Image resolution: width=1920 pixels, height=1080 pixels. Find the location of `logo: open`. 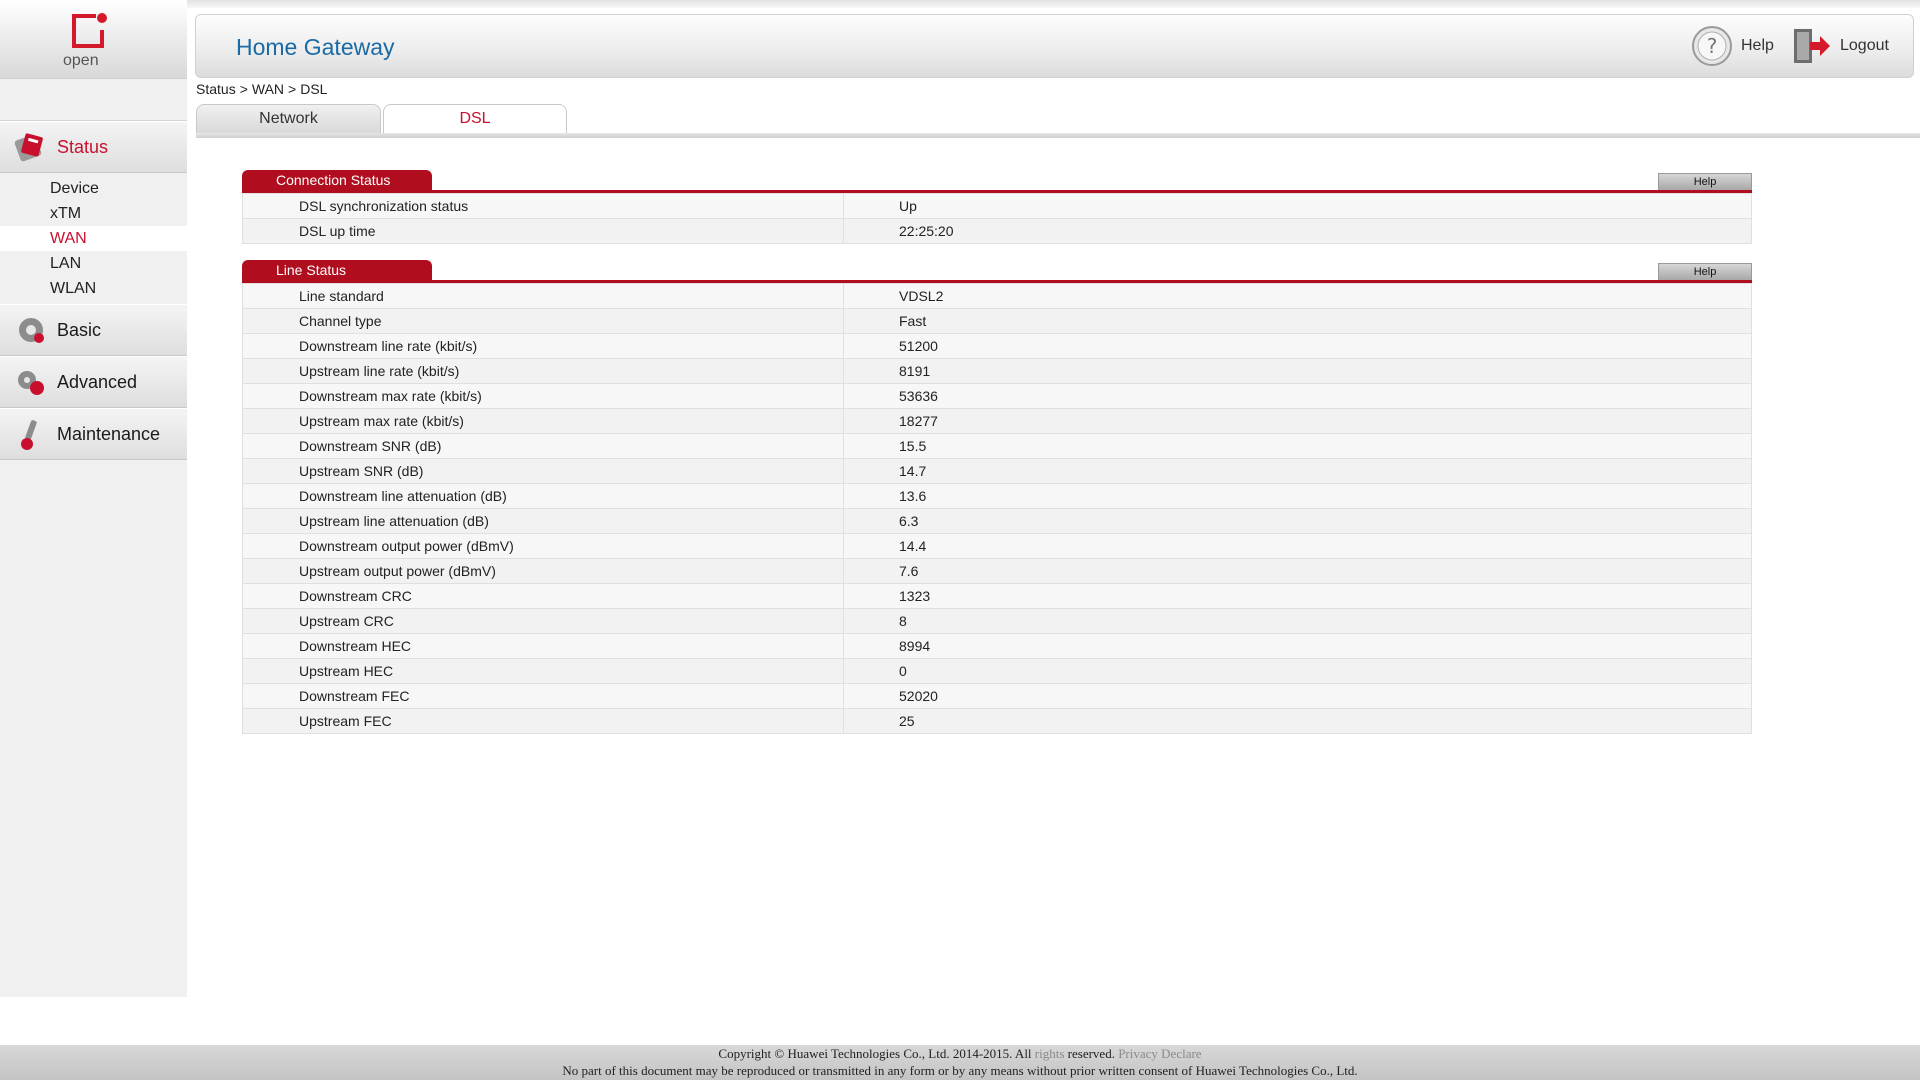

logo: open is located at coordinates (93, 39).